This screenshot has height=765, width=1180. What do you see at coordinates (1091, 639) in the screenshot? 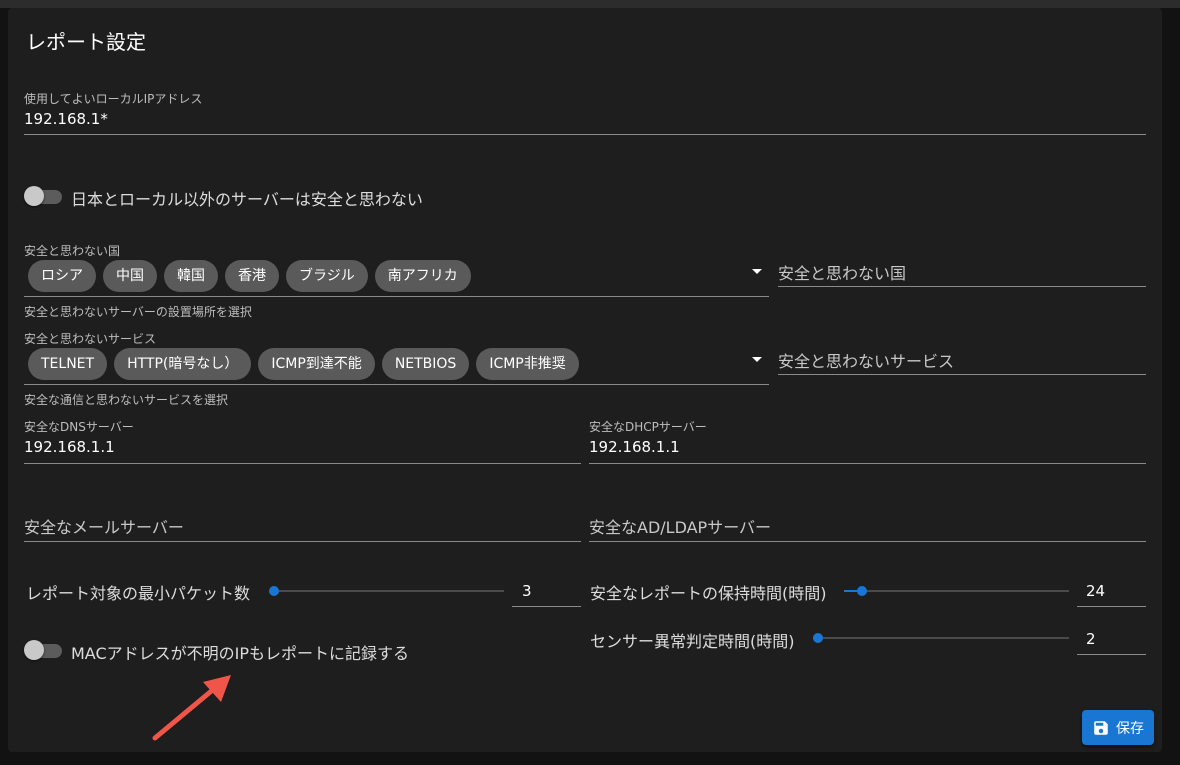
I see `sensor-value: 2` at bounding box center [1091, 639].